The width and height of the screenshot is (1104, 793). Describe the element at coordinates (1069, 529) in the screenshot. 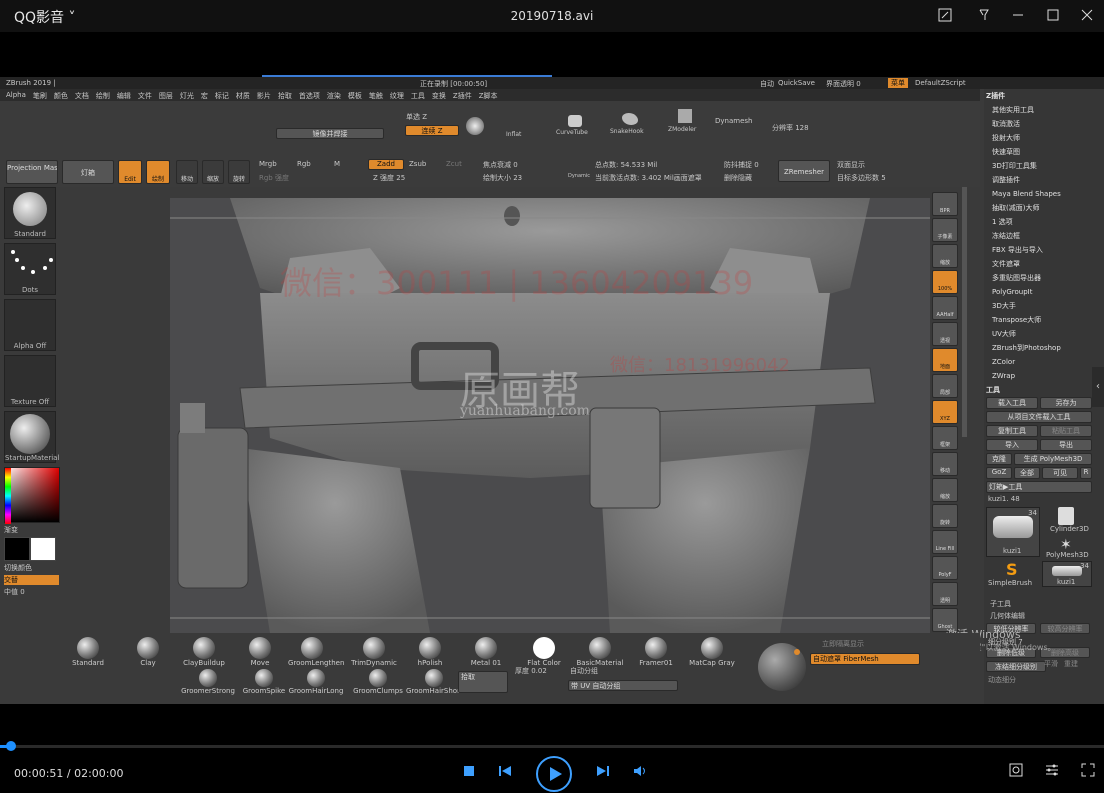

I see `cylinder3d-thumb: Cylinder3D` at that location.